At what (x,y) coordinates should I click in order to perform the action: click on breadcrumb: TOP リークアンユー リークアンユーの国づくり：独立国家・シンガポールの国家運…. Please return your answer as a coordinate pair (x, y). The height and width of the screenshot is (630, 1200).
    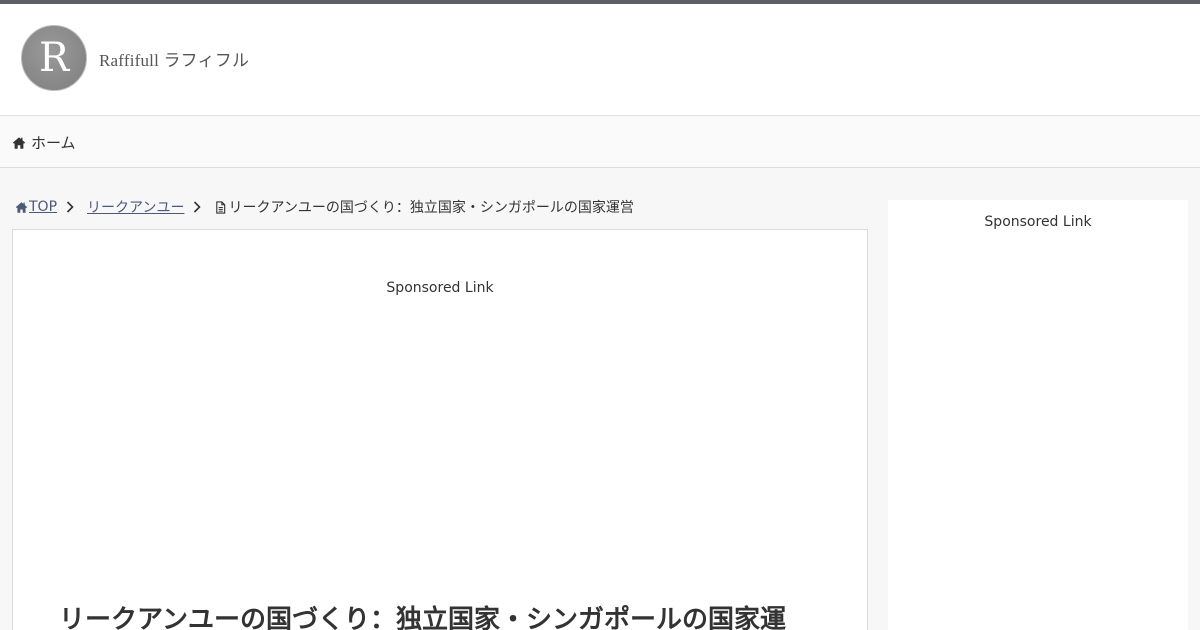
    Looking at the image, I should click on (324, 207).